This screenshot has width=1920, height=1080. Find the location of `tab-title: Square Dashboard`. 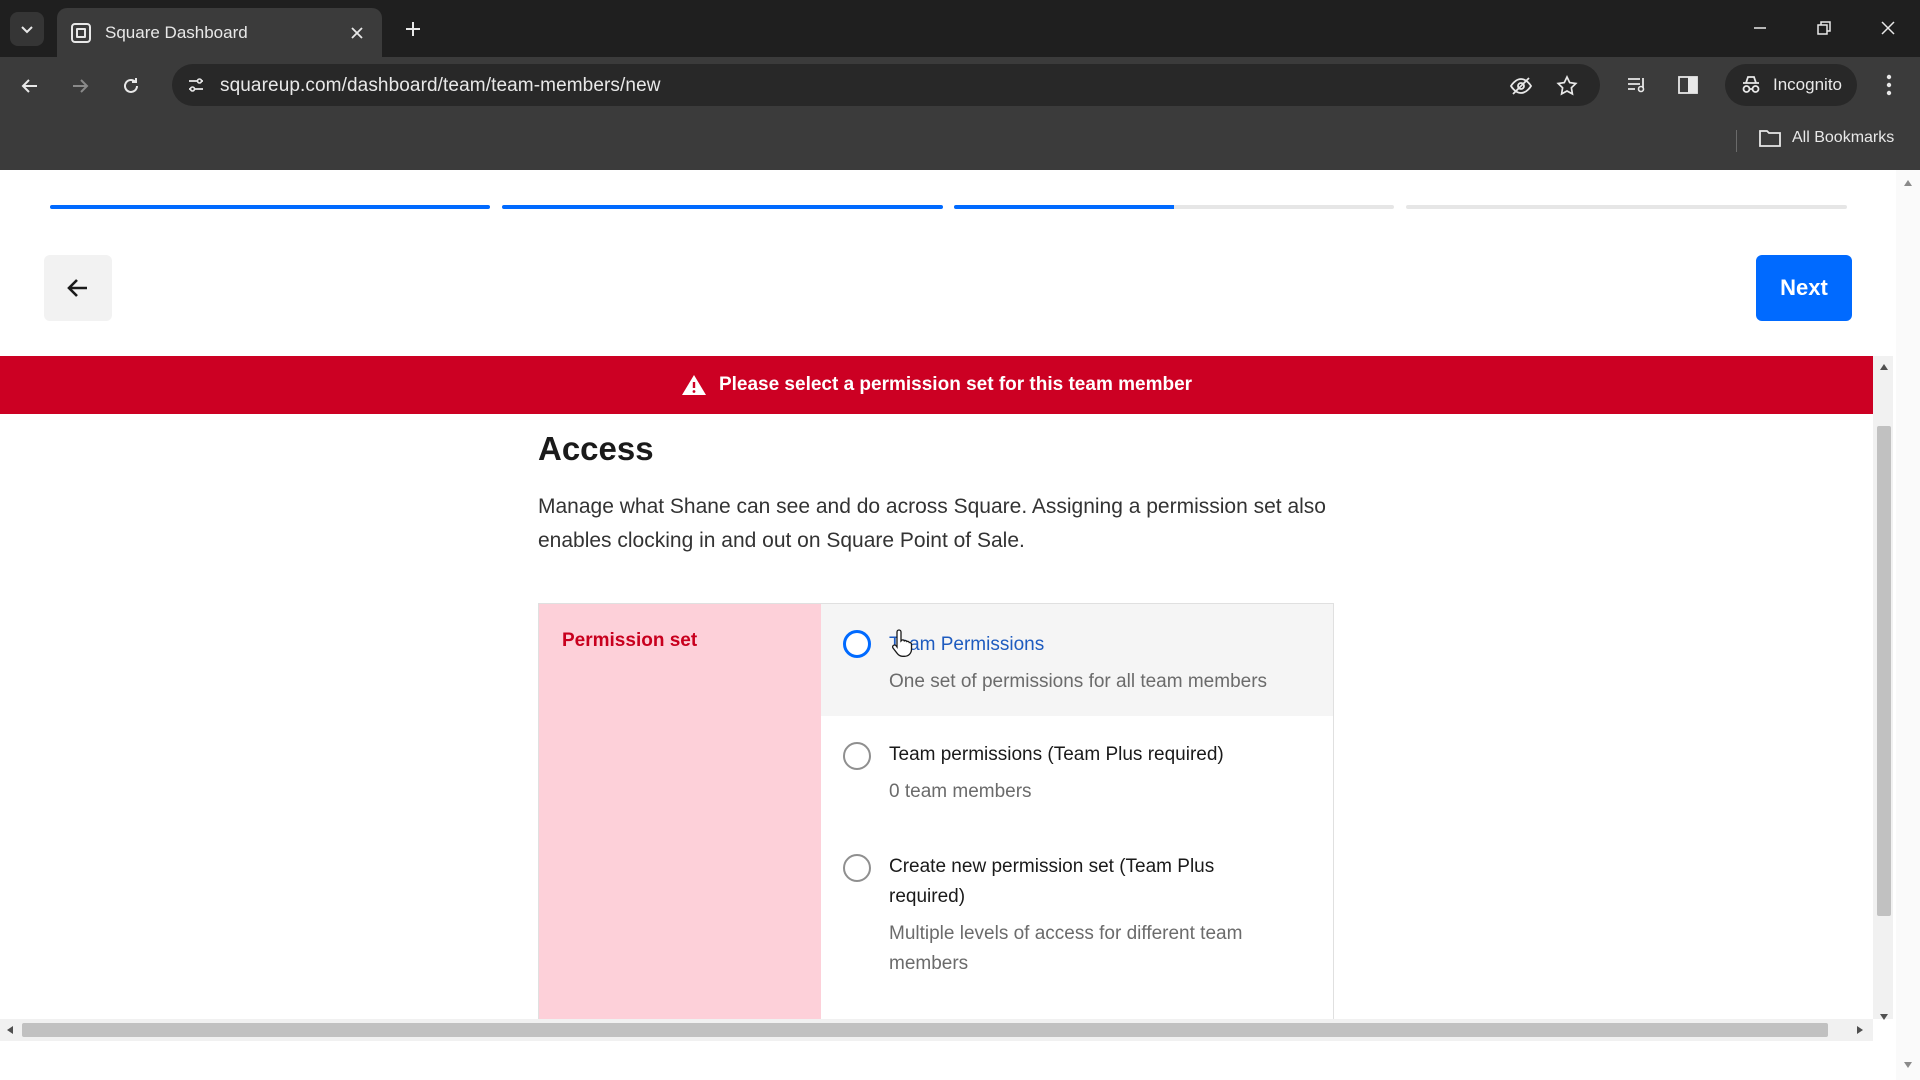

tab-title: Square Dashboard is located at coordinates (176, 32).